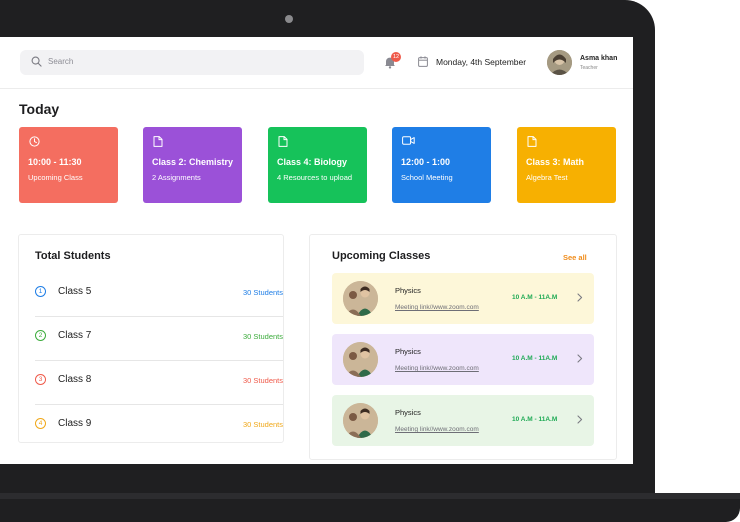 The width and height of the screenshot is (740, 522). Describe the element at coordinates (159, 339) in the screenshot. I see `student-class-row: 2 Class 7 30 Students` at that location.